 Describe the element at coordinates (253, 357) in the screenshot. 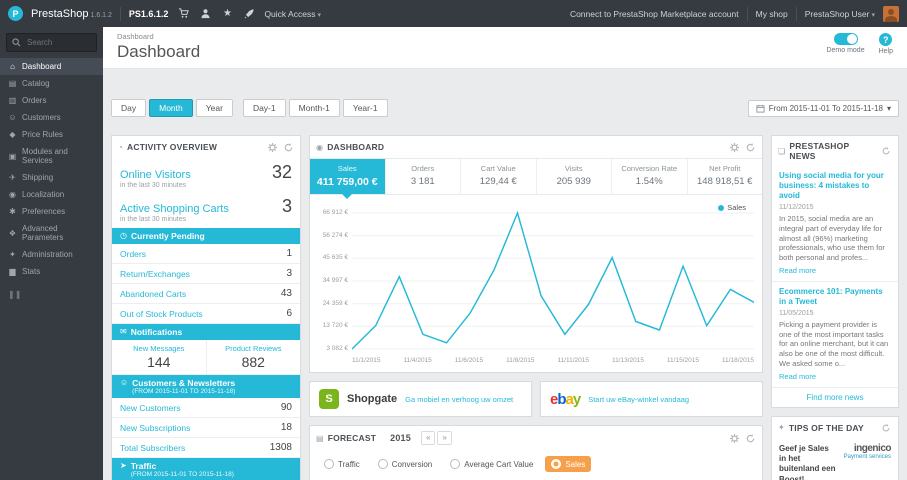

I see `product-reviews-stat: Product Reviews 882` at that location.